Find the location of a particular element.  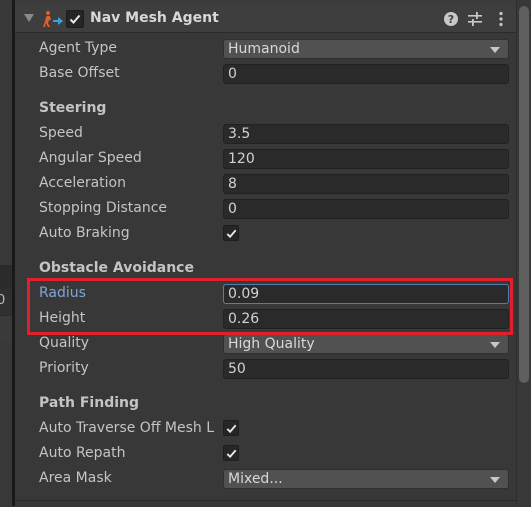

component-enabled-checkbox is located at coordinates (75, 19).